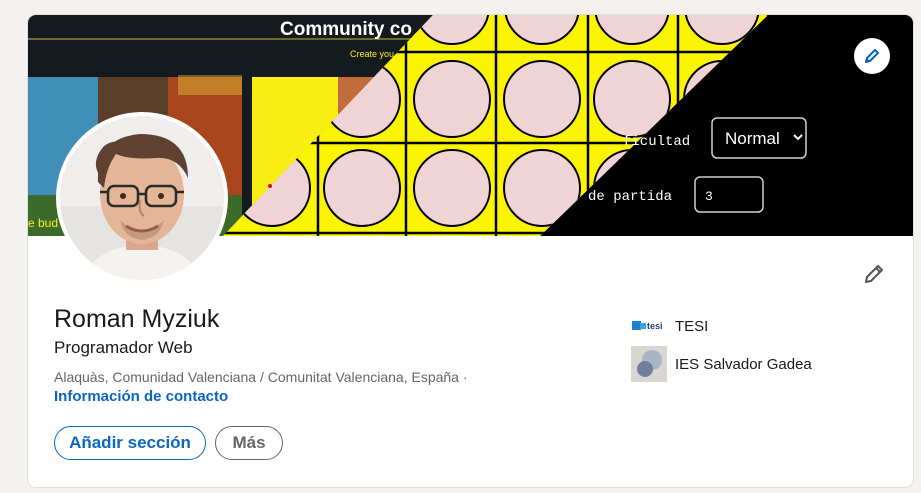 This screenshot has width=921, height=493. I want to click on org-item-ies-salvador-gadea: IES Salvador Gadea, so click(721, 364).